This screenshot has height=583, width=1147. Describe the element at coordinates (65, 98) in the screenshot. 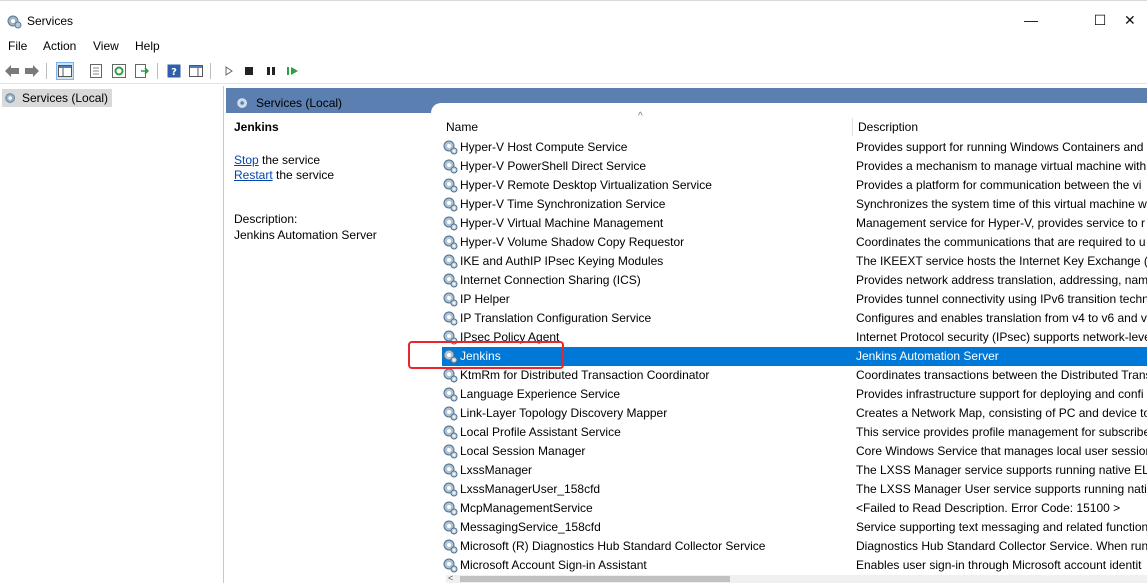

I see `tree-item-label: Services (Local)` at that location.